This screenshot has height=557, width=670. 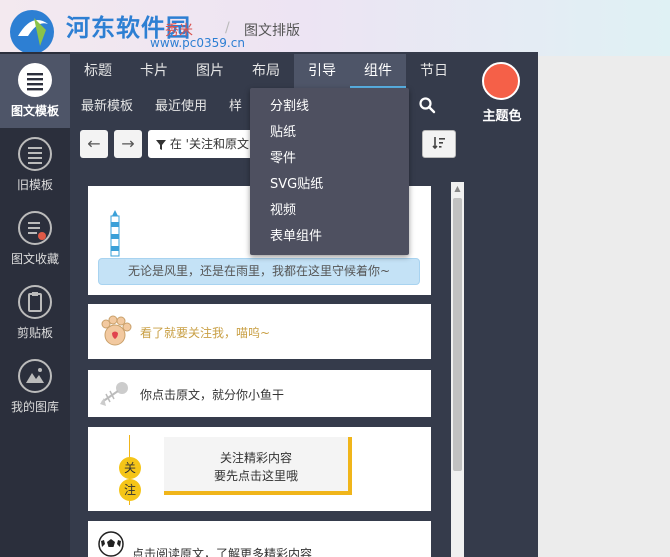 What do you see at coordinates (116, 330) in the screenshot?
I see `cat-paw-icon` at bounding box center [116, 330].